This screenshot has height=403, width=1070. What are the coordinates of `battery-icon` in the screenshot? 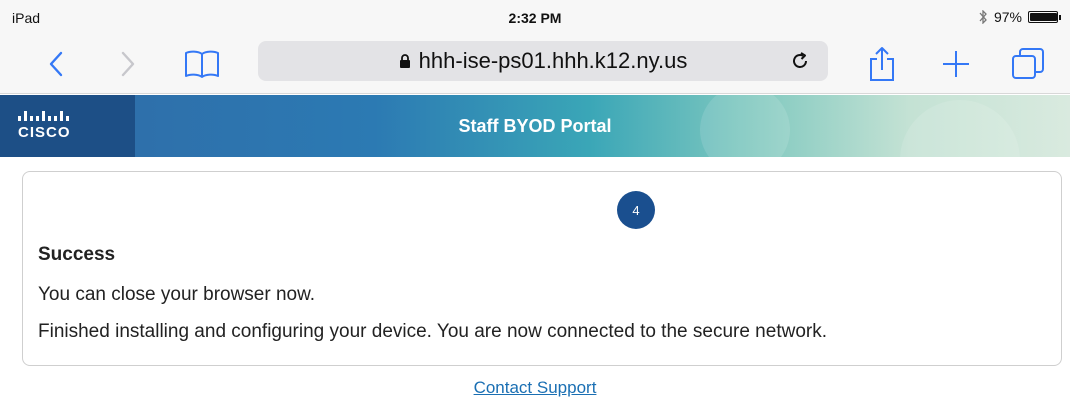 It's located at (1044, 17).